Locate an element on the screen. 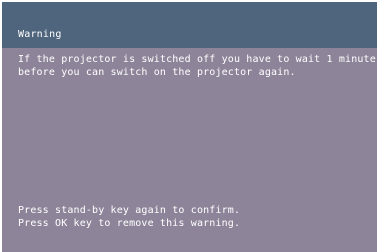 Image resolution: width=377 pixels, height=252 pixels. confirm-instruction: Press stand-by key again to confirm. is located at coordinates (129, 210).